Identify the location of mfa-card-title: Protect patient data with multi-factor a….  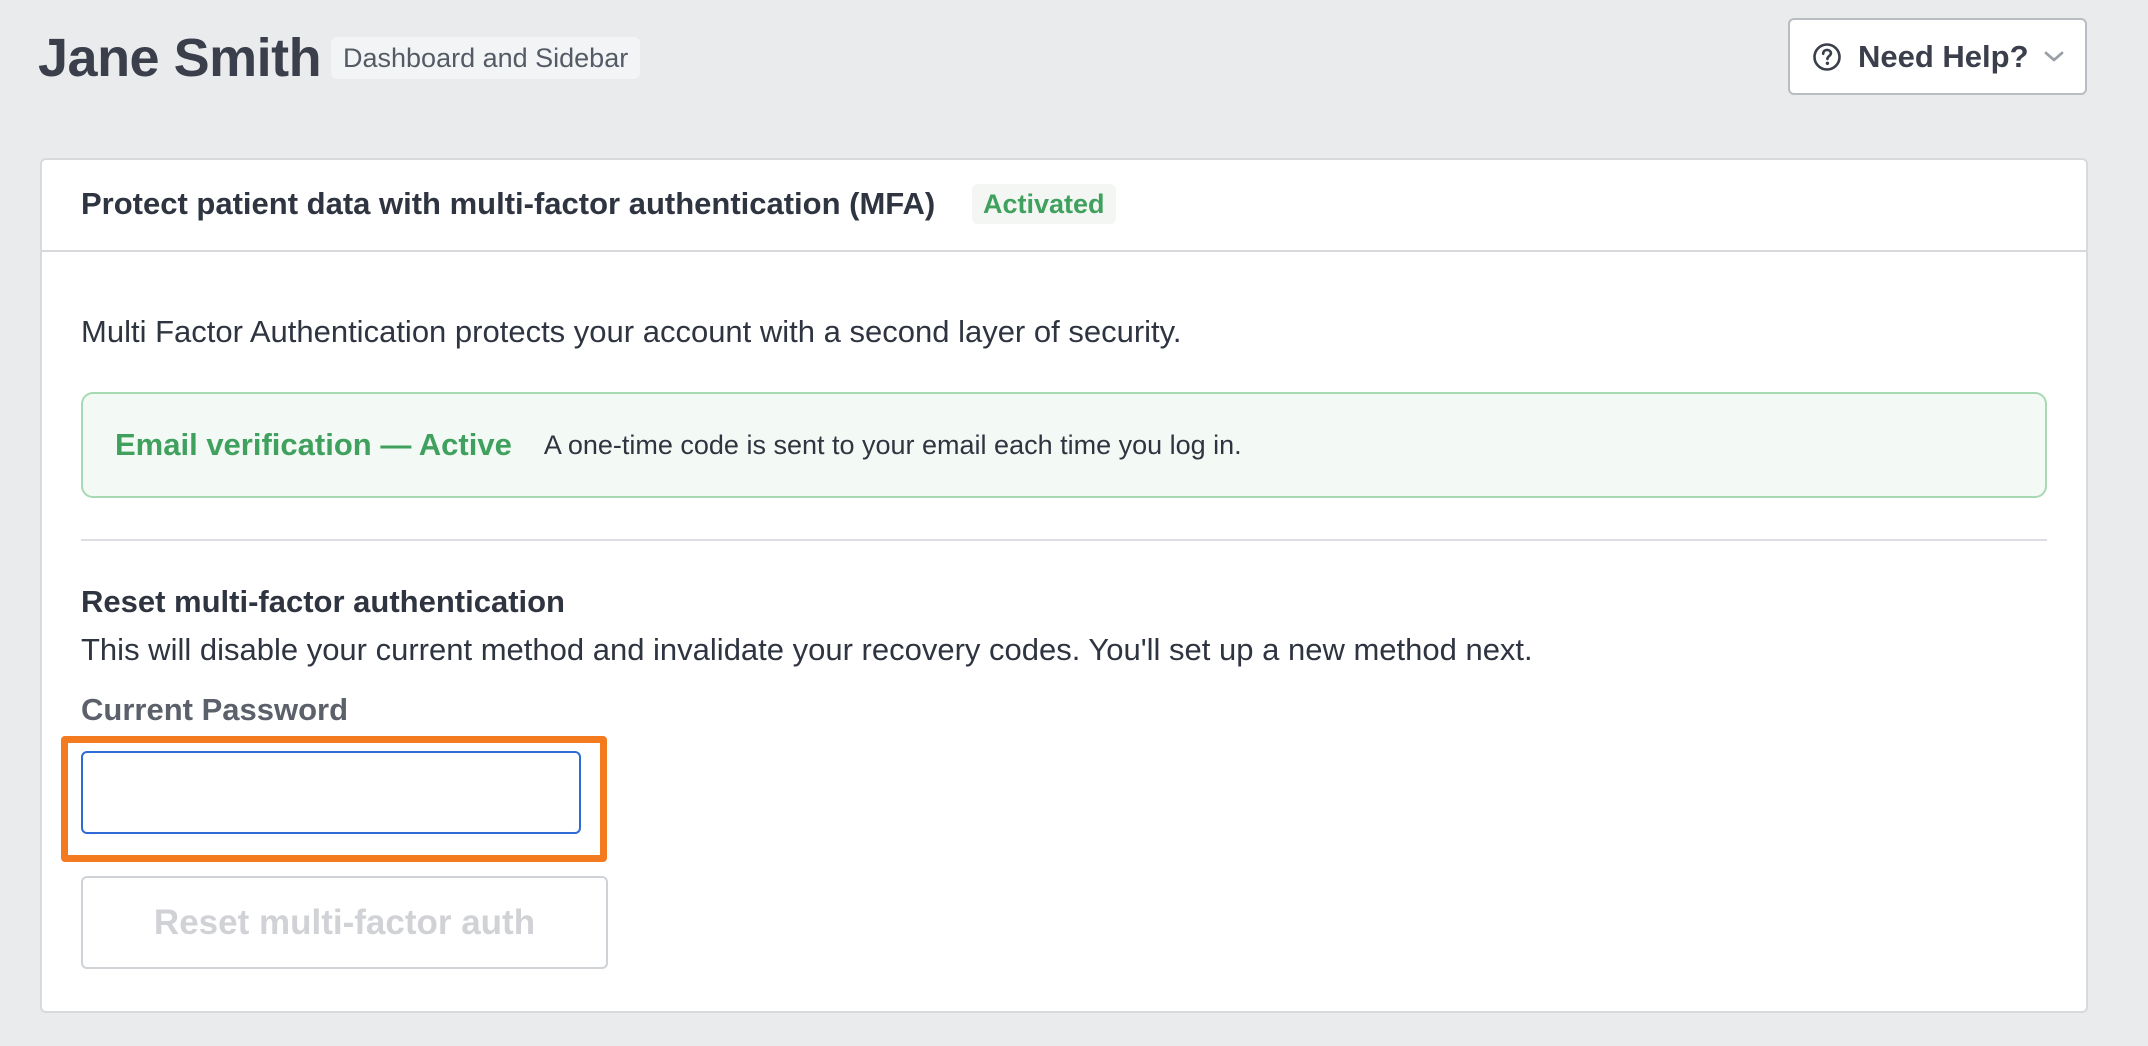
(508, 203).